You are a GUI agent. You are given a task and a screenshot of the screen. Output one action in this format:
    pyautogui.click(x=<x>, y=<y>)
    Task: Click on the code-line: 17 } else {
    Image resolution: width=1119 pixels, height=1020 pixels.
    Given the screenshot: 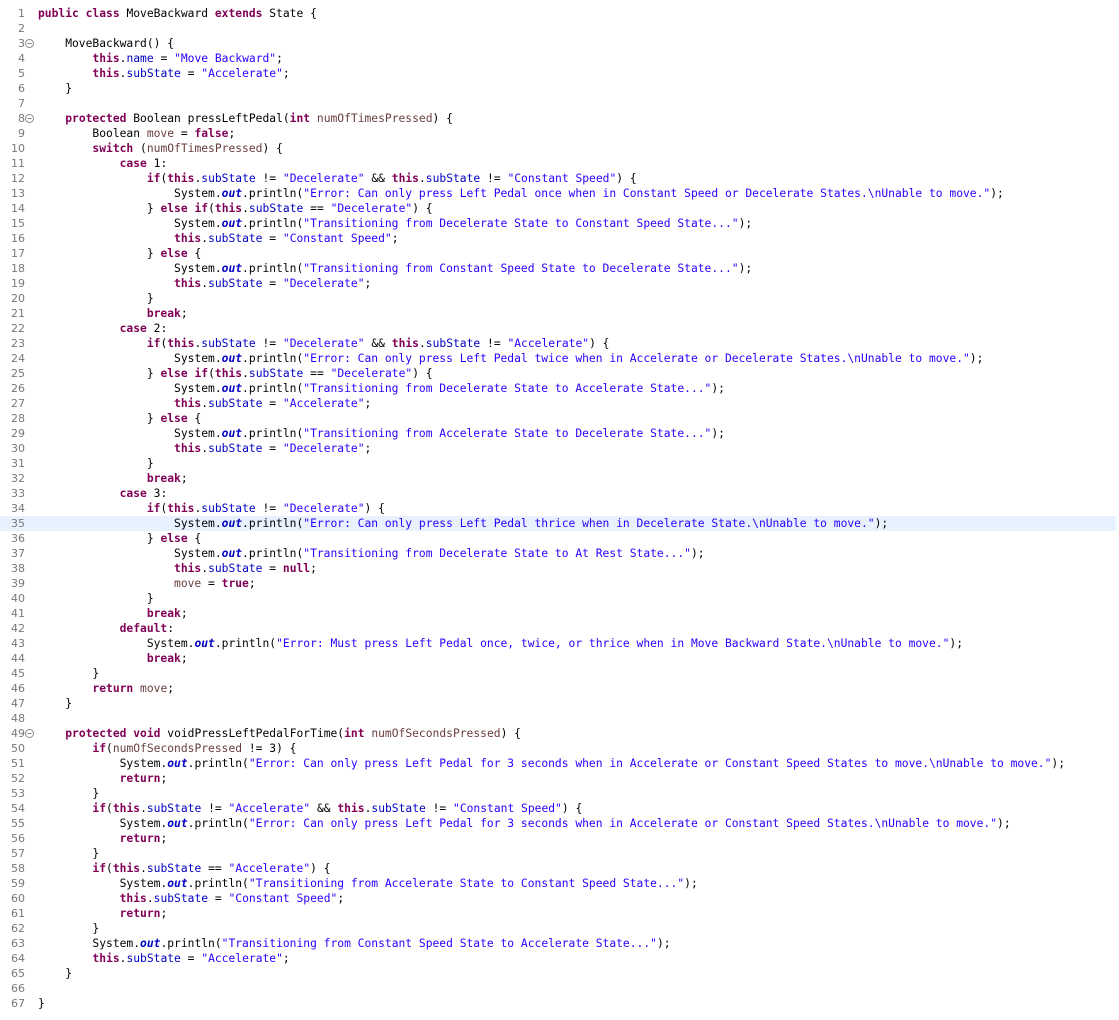 What is the action you would take?
    pyautogui.click(x=559, y=253)
    